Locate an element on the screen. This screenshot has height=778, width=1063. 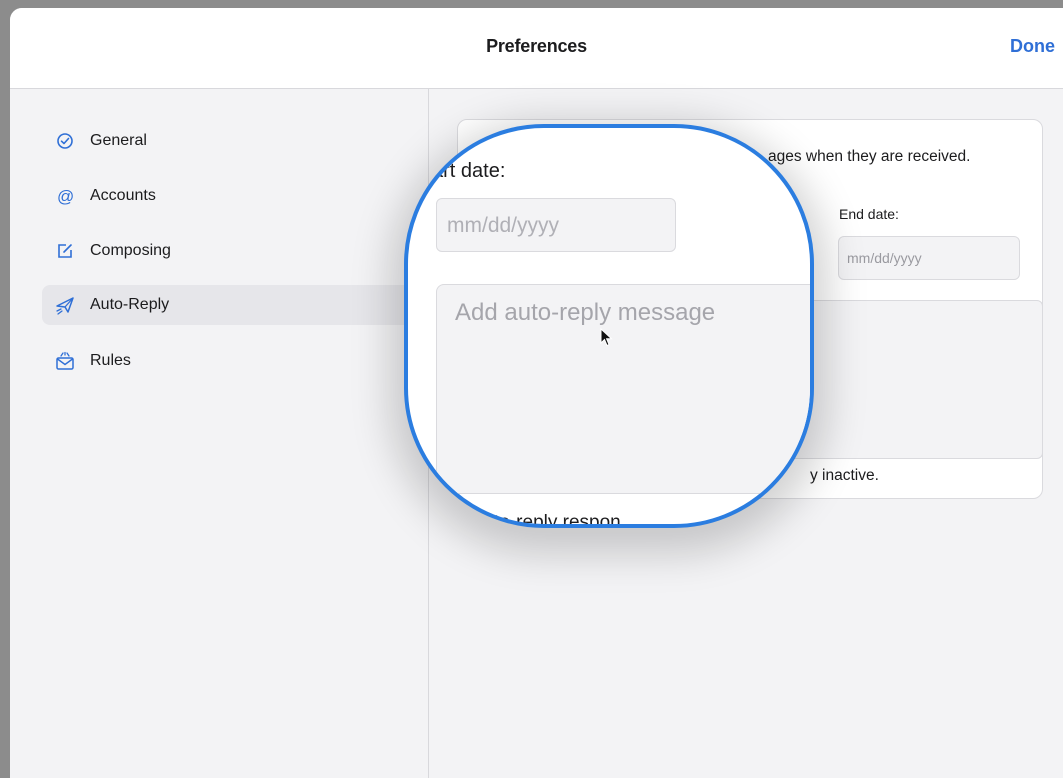
end-date-label: End date: is located at coordinates (869, 214).